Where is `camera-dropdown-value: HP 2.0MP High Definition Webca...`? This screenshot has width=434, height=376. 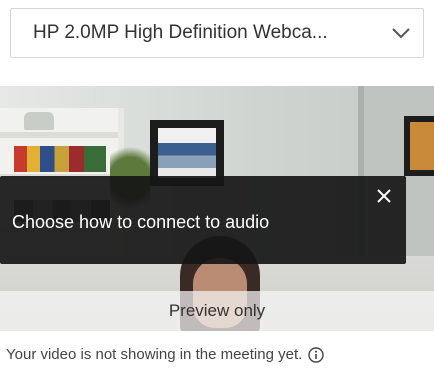 camera-dropdown-value: HP 2.0MP High Definition Webca... is located at coordinates (180, 32).